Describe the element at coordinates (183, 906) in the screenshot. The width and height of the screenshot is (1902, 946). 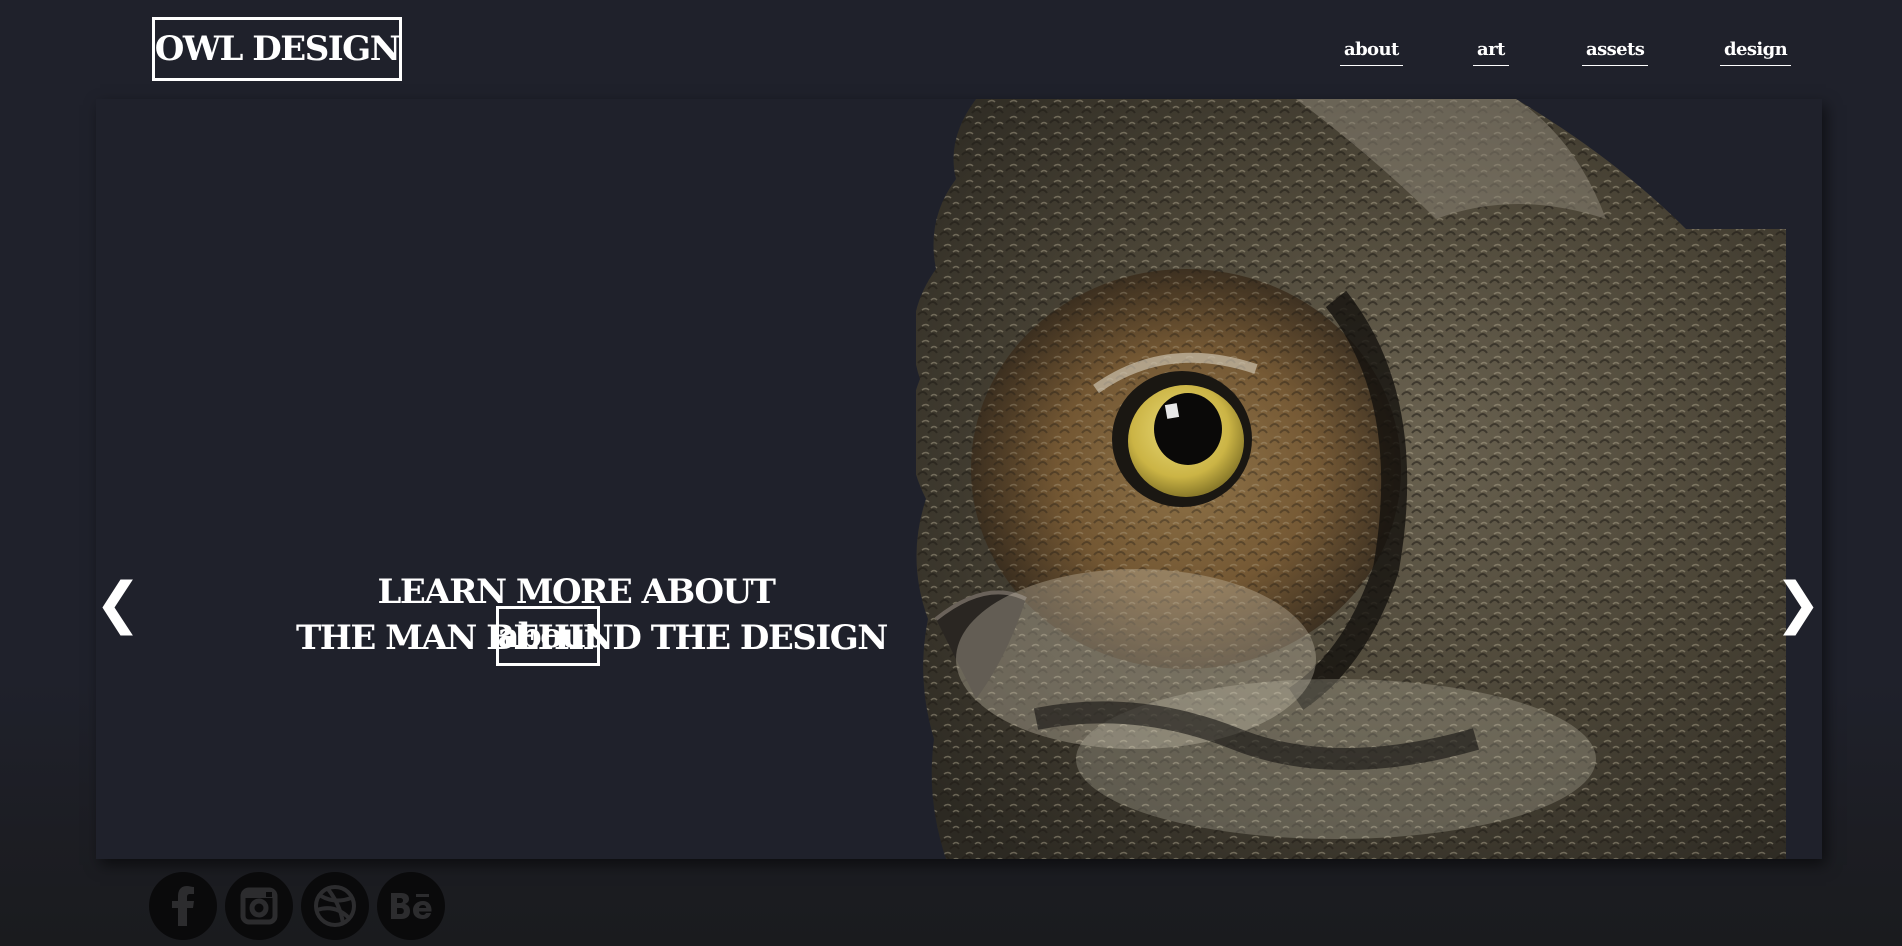
I see `facebook-icon` at that location.